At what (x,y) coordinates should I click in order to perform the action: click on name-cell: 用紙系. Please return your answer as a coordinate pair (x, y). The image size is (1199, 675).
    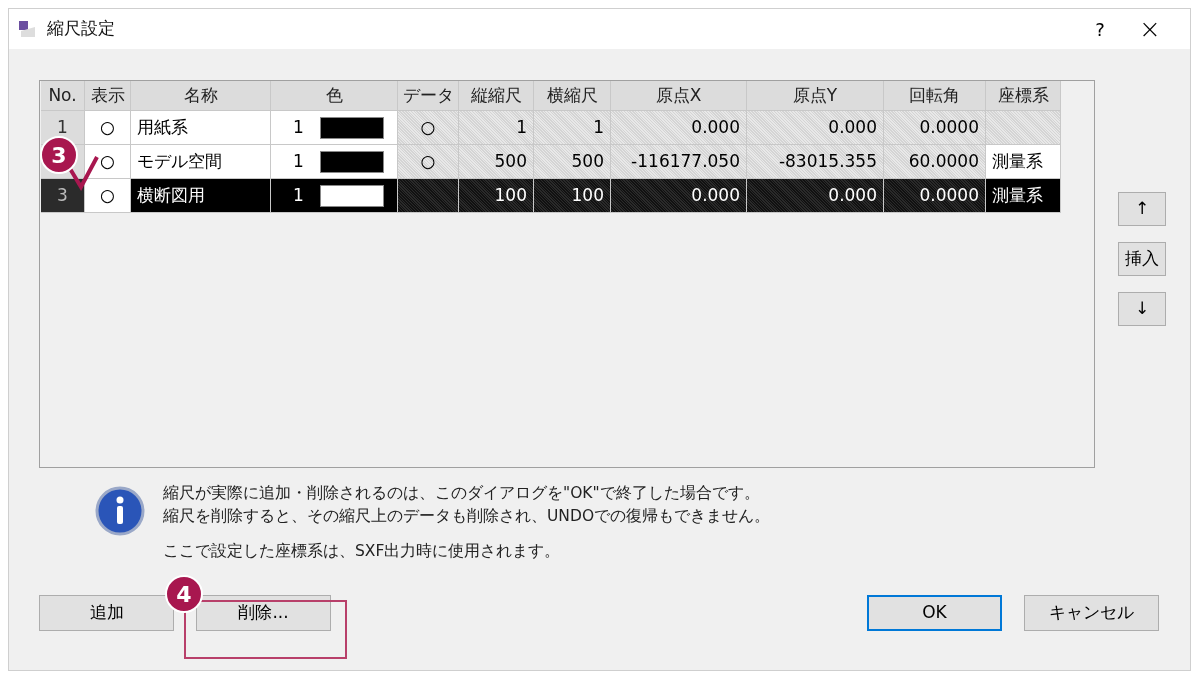
    Looking at the image, I should click on (201, 128).